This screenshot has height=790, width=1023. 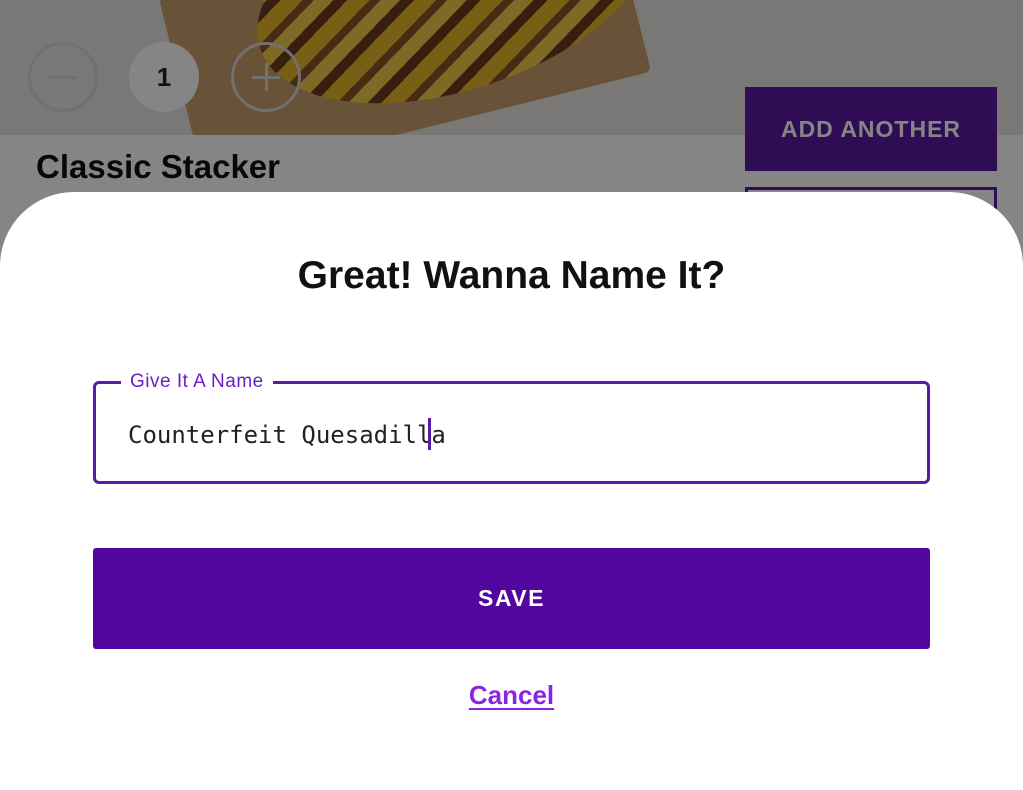 What do you see at coordinates (429, 434) in the screenshot?
I see `text-cursor` at bounding box center [429, 434].